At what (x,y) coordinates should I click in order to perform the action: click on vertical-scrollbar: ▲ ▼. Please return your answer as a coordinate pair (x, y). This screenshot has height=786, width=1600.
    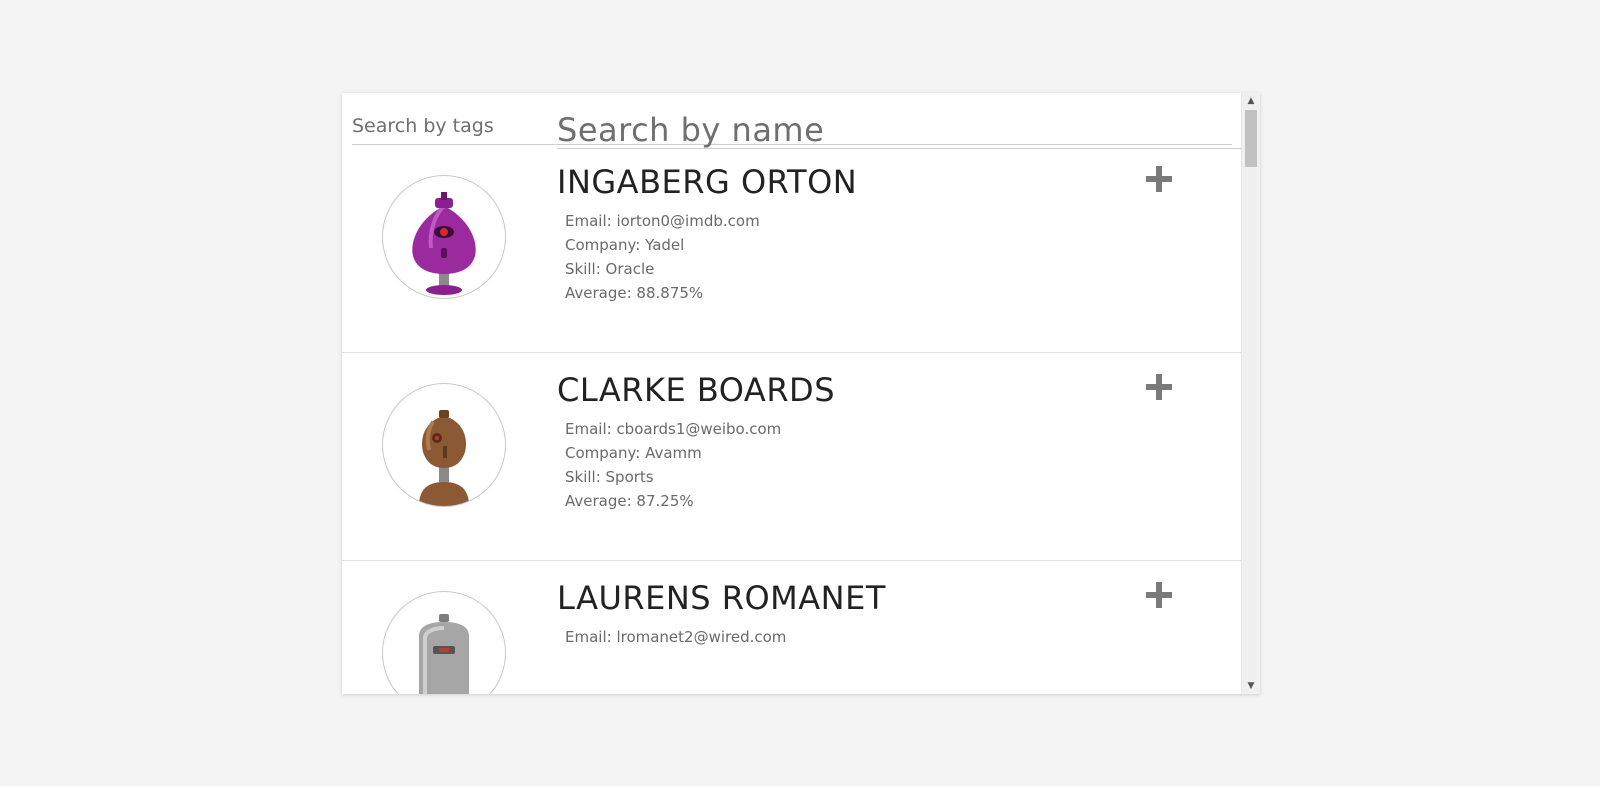
    Looking at the image, I should click on (1250, 393).